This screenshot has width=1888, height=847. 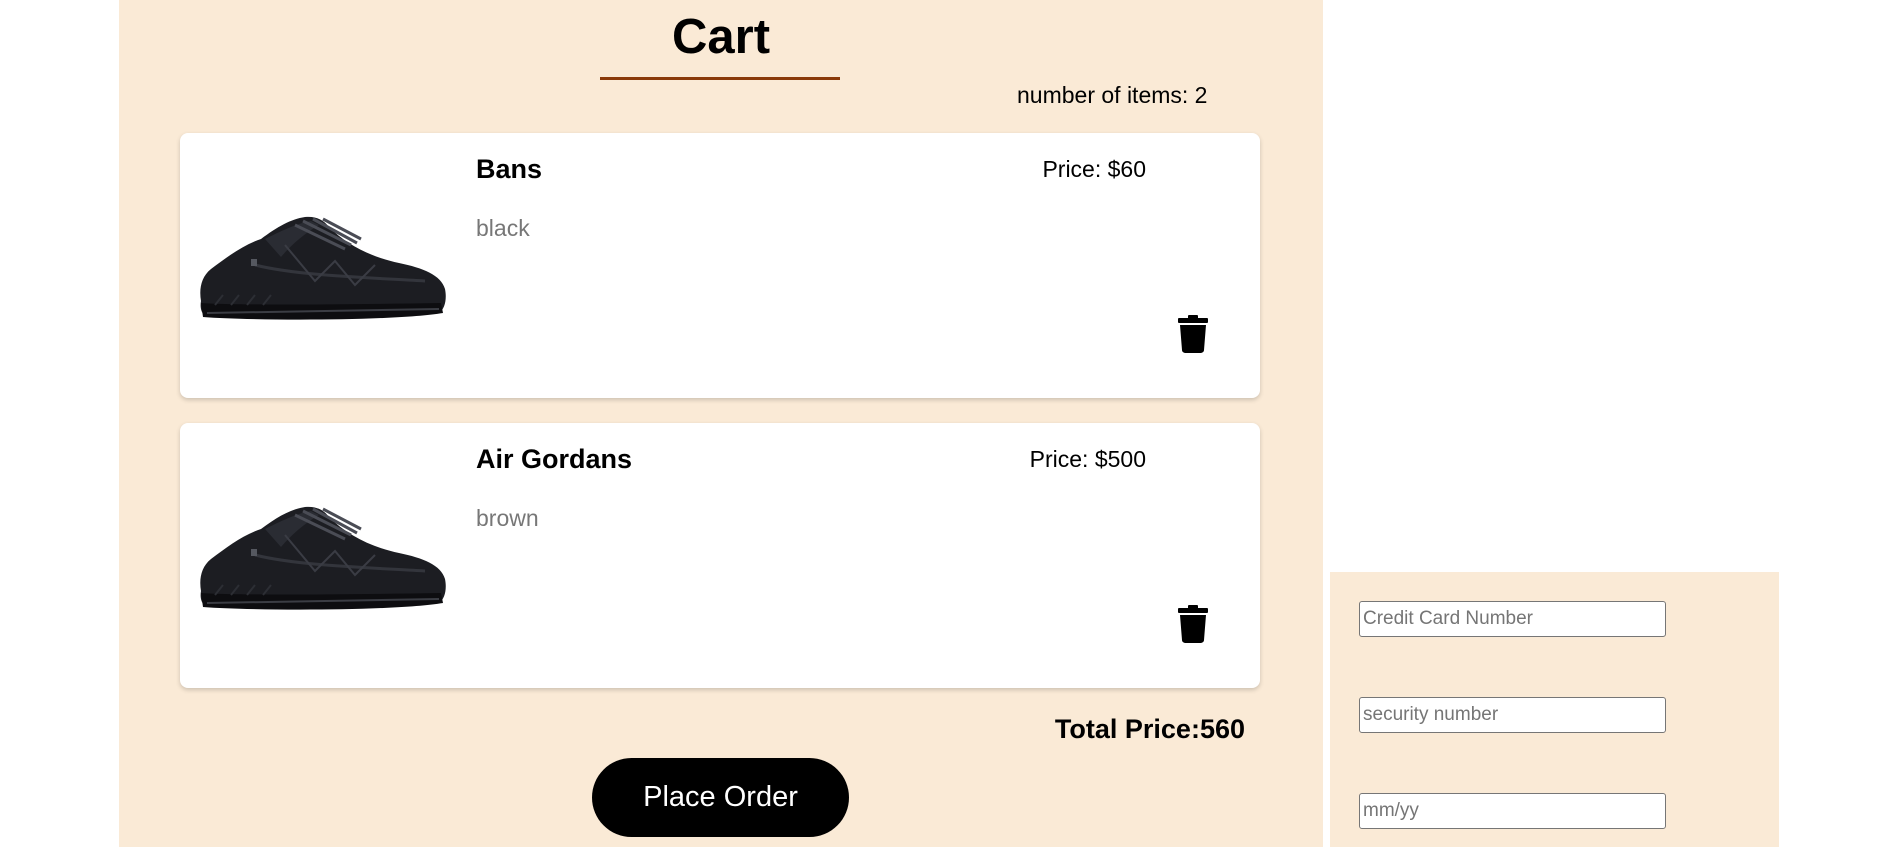 What do you see at coordinates (1512, 619) in the screenshot?
I see `credit-card-input` at bounding box center [1512, 619].